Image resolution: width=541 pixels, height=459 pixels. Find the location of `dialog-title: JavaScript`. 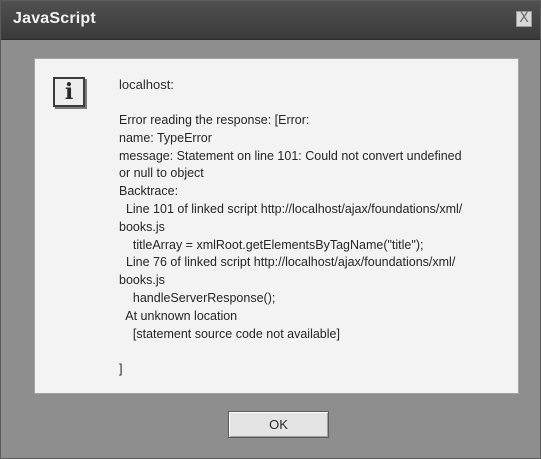

dialog-title: JavaScript is located at coordinates (54, 18).